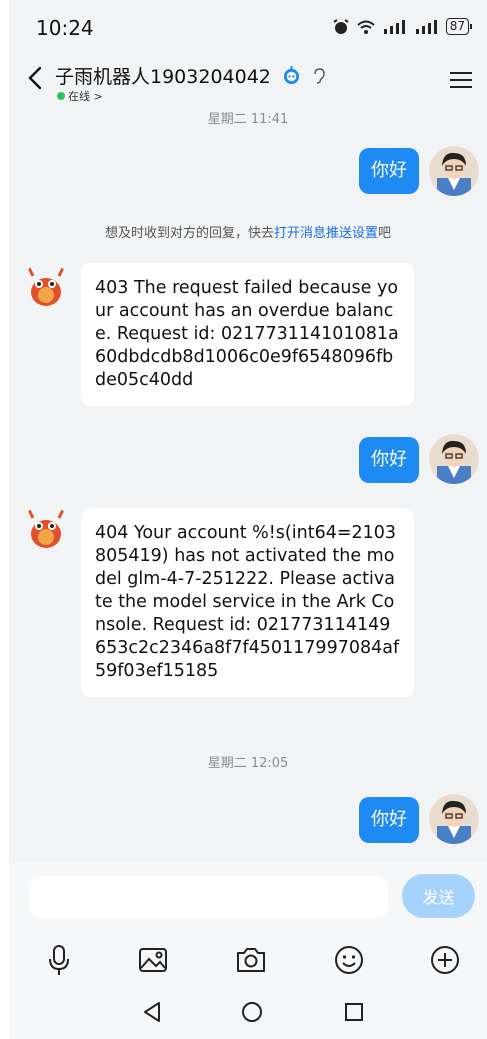 Image resolution: width=487 pixels, height=1039 pixels. I want to click on ear-icon, so click(319, 75).